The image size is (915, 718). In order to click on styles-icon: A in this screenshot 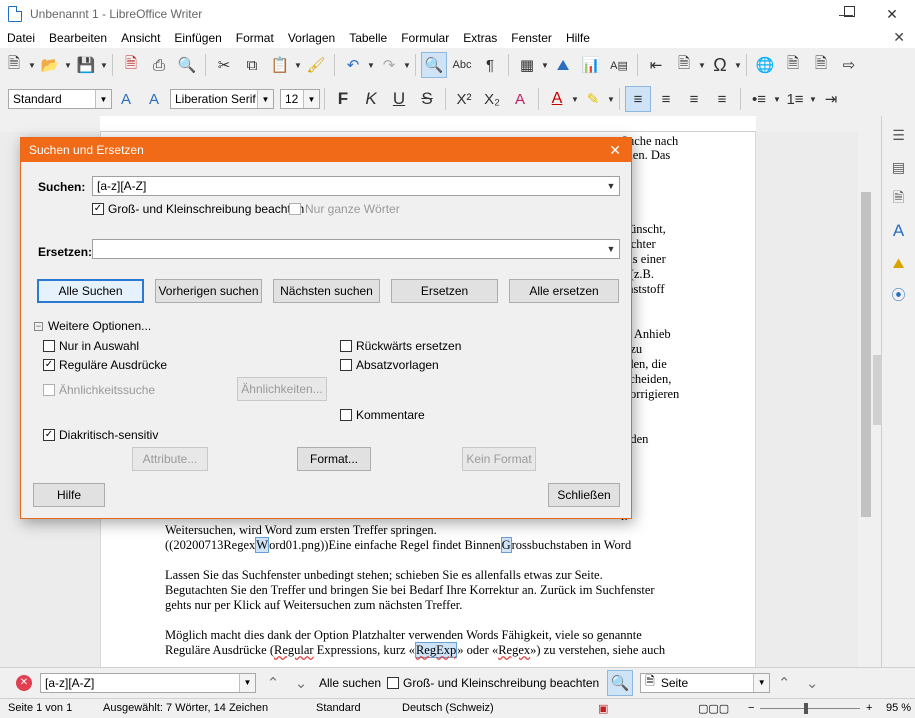, I will do `click(899, 231)`.